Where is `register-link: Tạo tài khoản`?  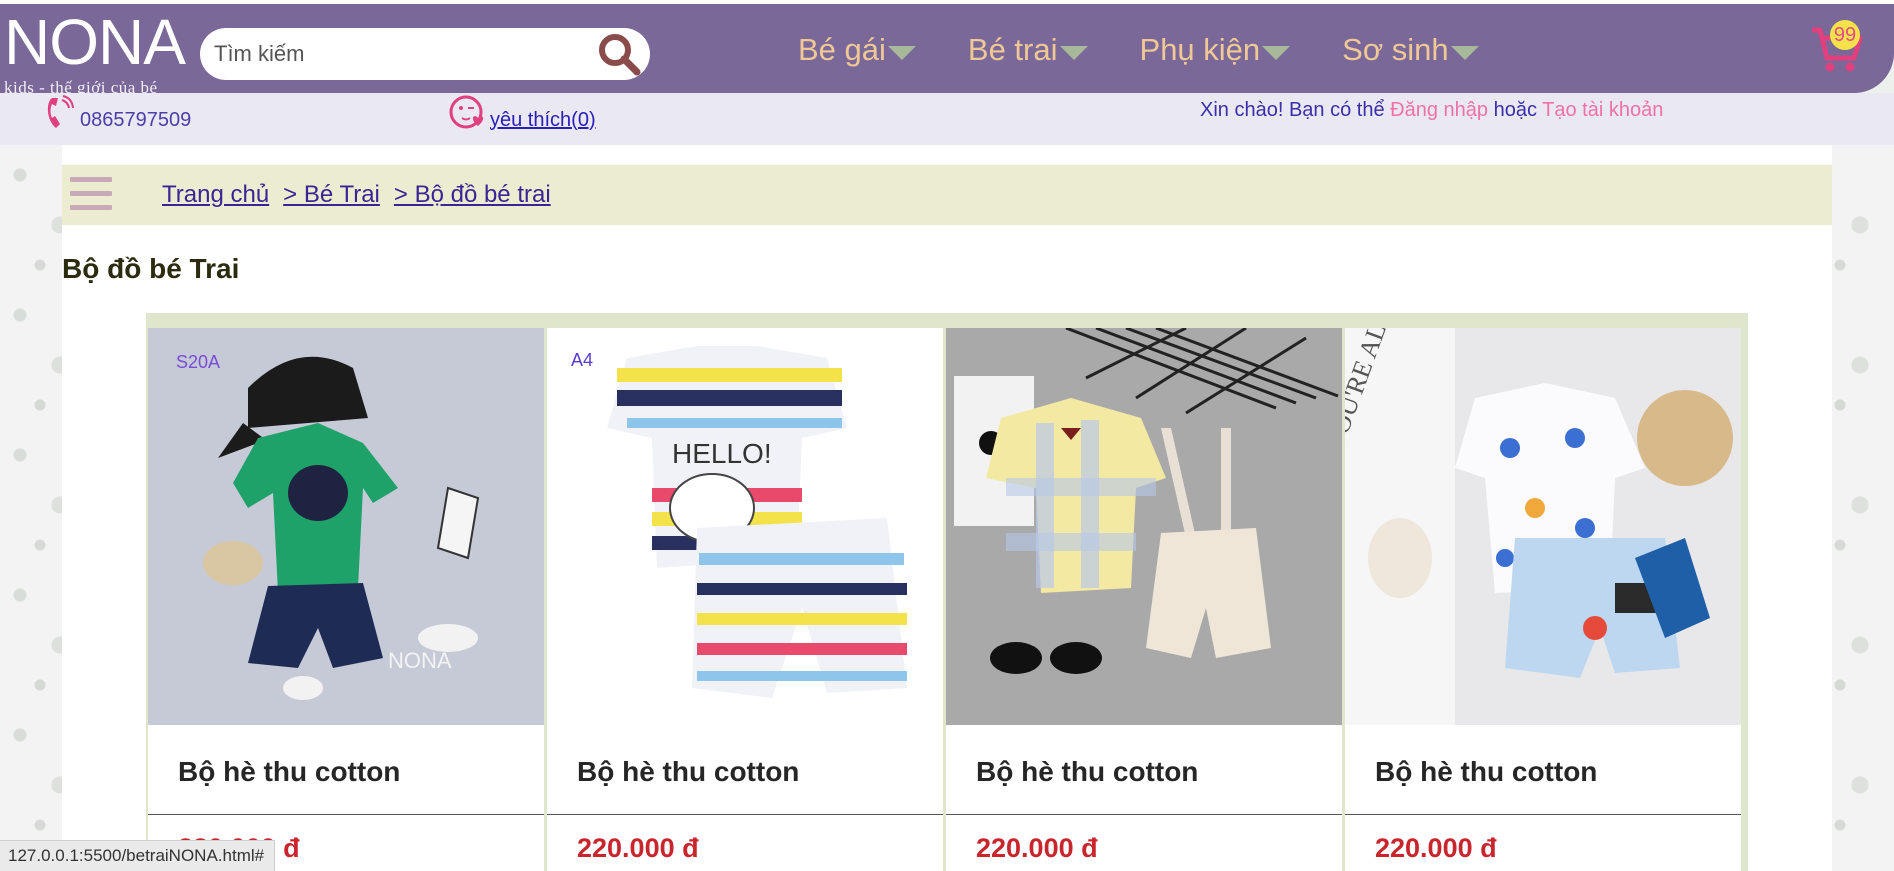 register-link: Tạo tài khoản is located at coordinates (1602, 110).